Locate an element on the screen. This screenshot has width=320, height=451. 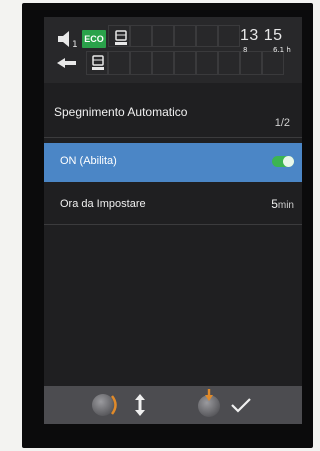
toggle-knob is located at coordinates (288, 161).